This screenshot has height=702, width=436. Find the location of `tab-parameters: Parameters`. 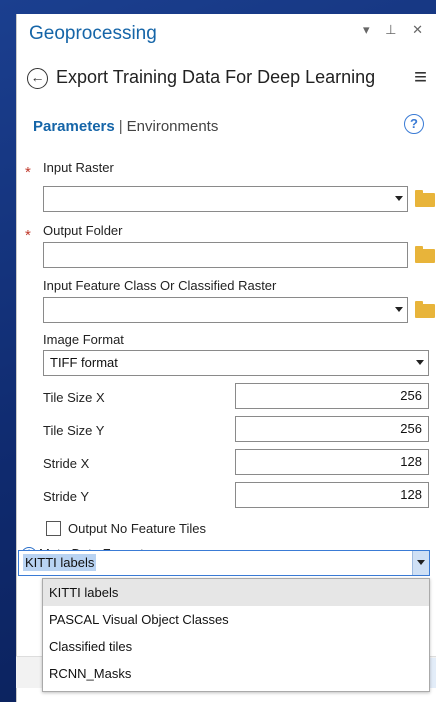

tab-parameters: Parameters is located at coordinates (74, 126).